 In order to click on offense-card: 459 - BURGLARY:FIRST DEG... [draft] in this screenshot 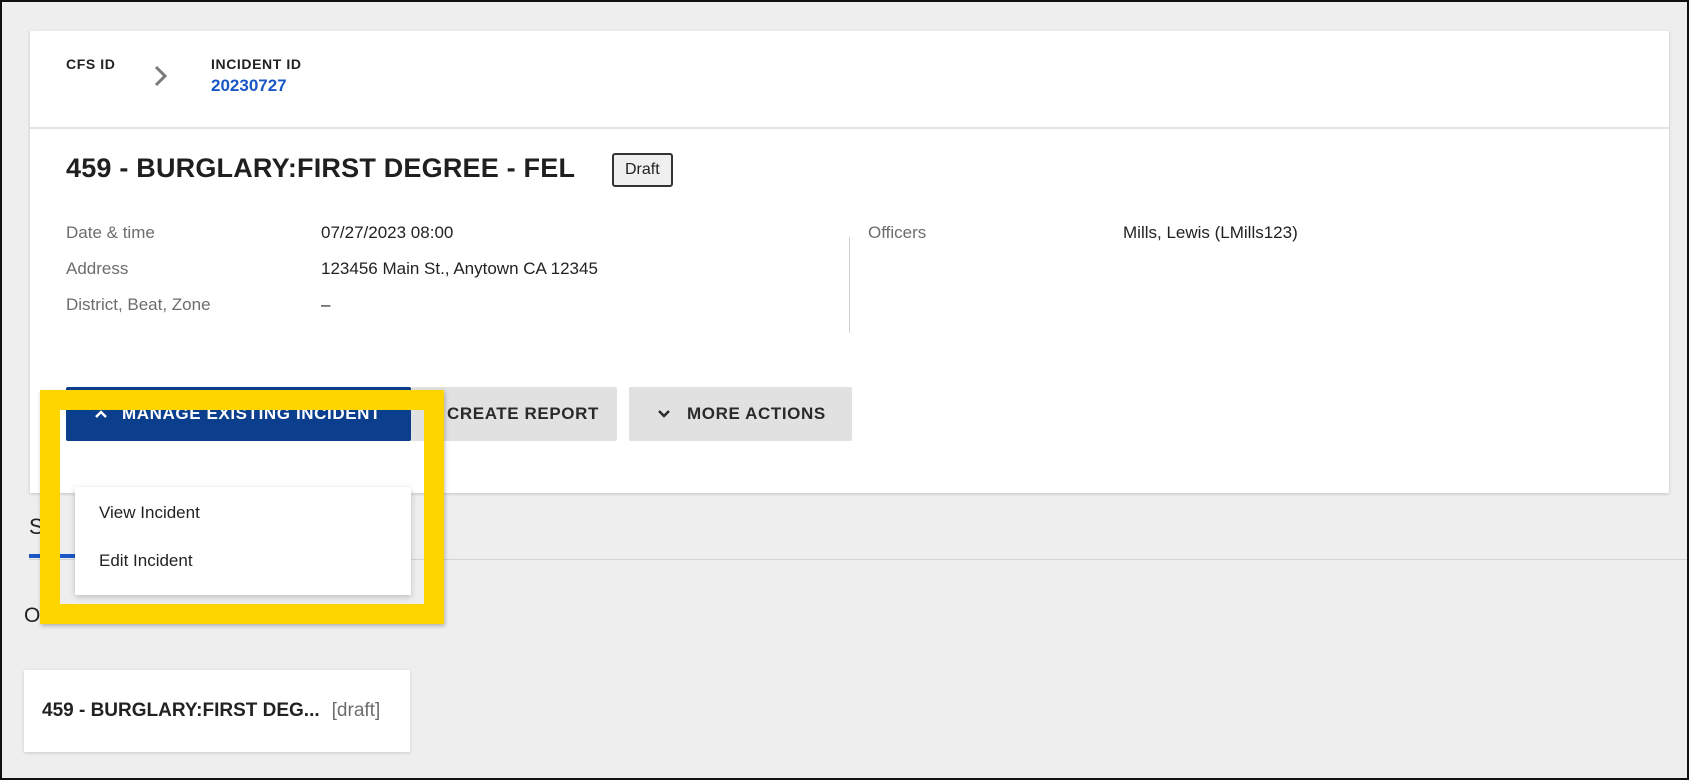, I will do `click(217, 711)`.